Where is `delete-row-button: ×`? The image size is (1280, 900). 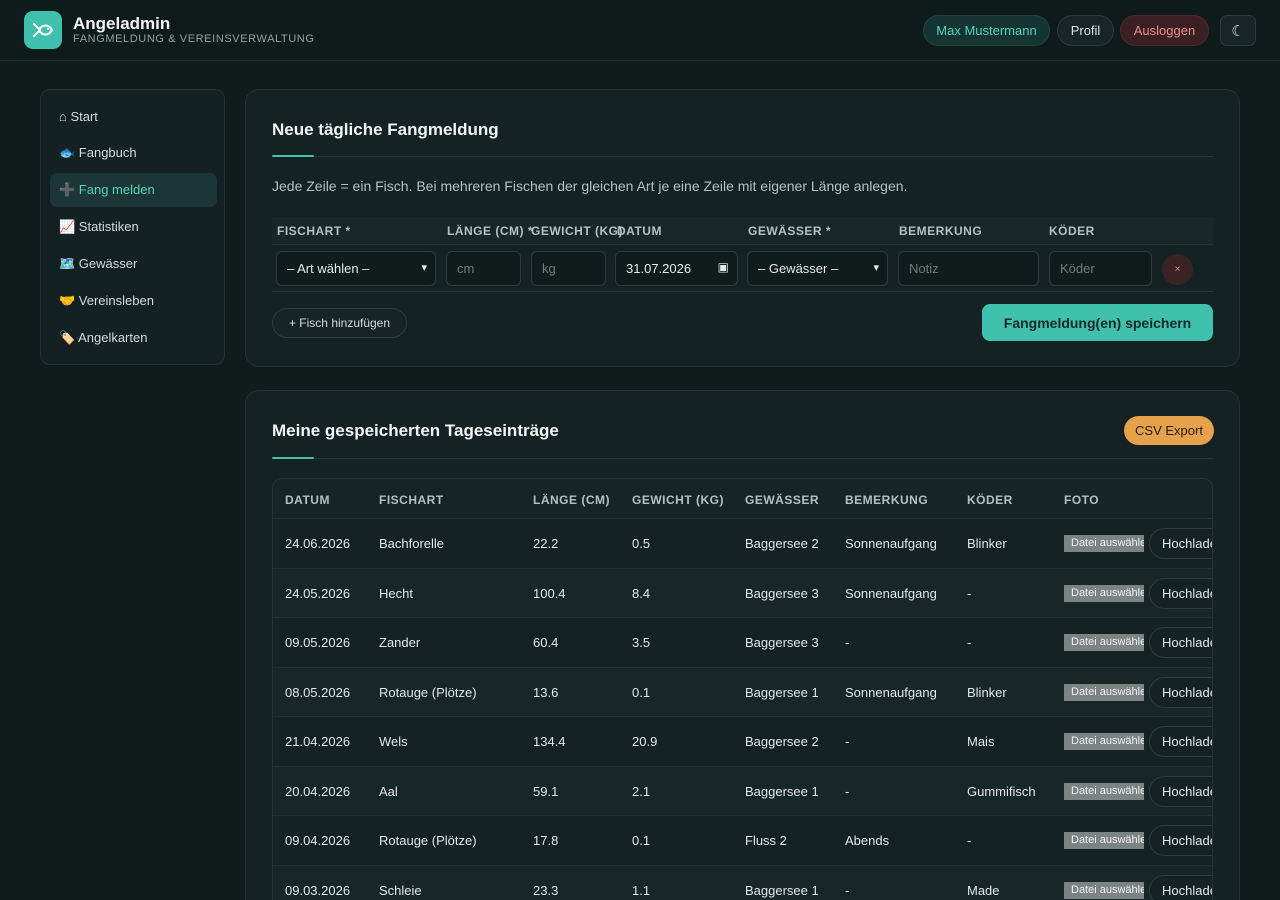
delete-row-button: × is located at coordinates (1177, 269).